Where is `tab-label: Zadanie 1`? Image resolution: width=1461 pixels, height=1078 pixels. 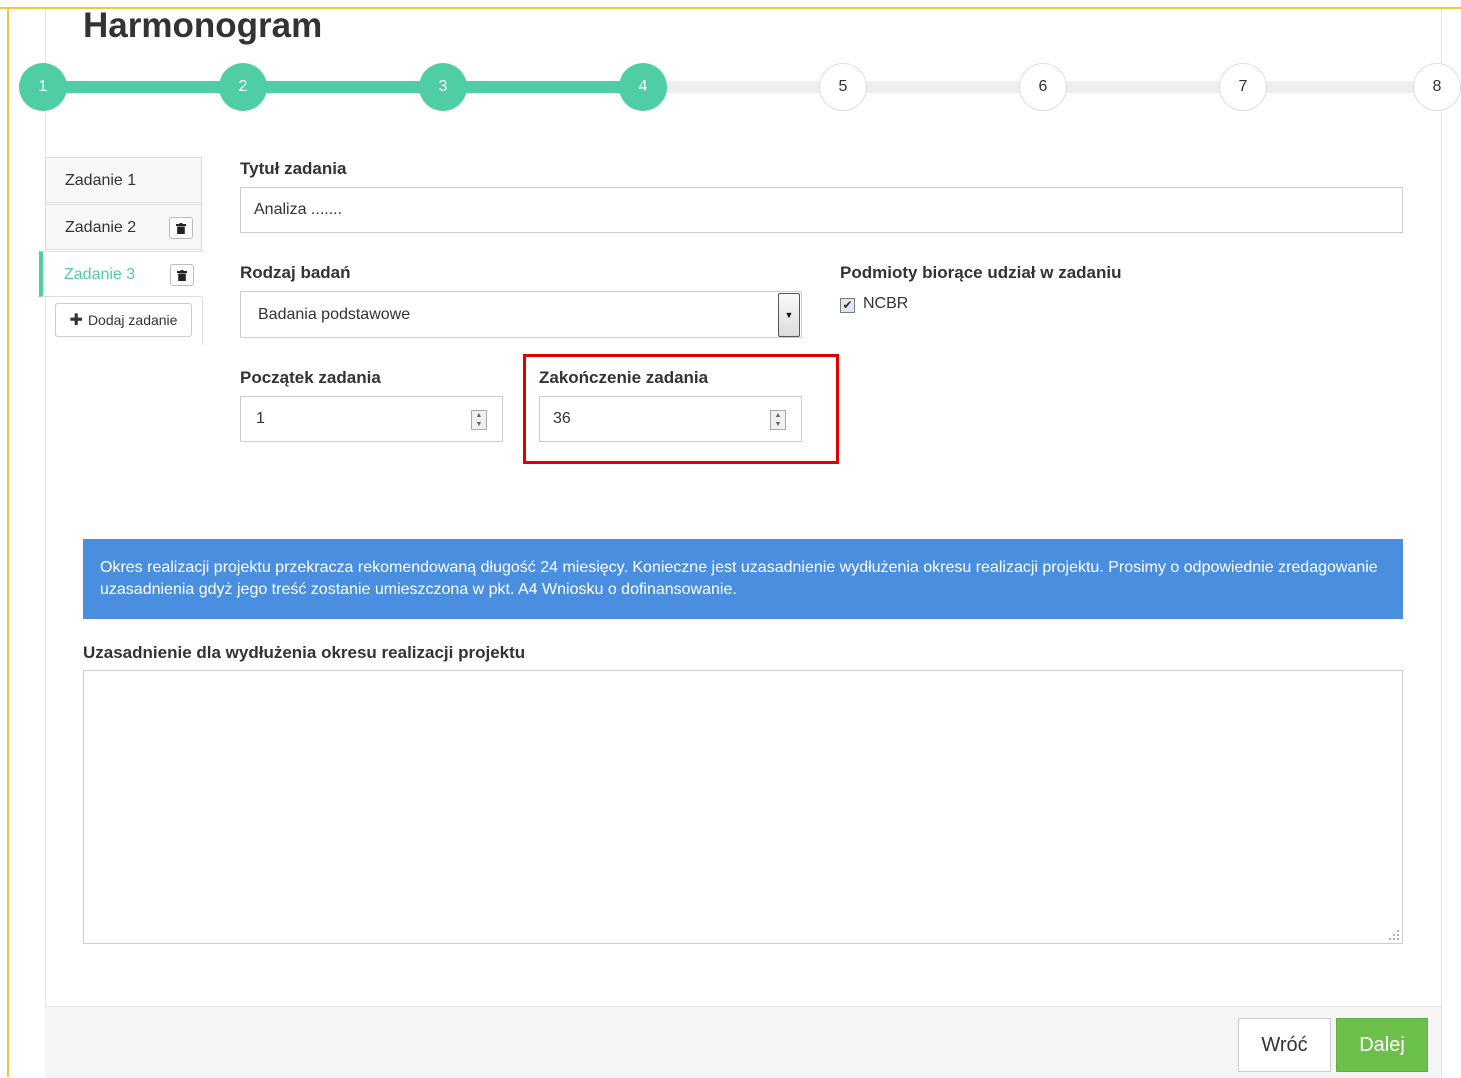
tab-label: Zadanie 1 is located at coordinates (101, 180).